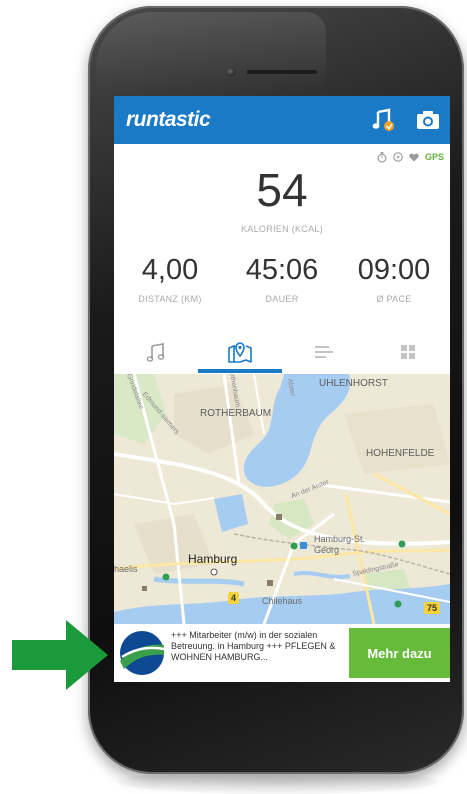 Image resolution: width=467 pixels, height=794 pixels. I want to click on pace-label: Ø PACE, so click(394, 299).